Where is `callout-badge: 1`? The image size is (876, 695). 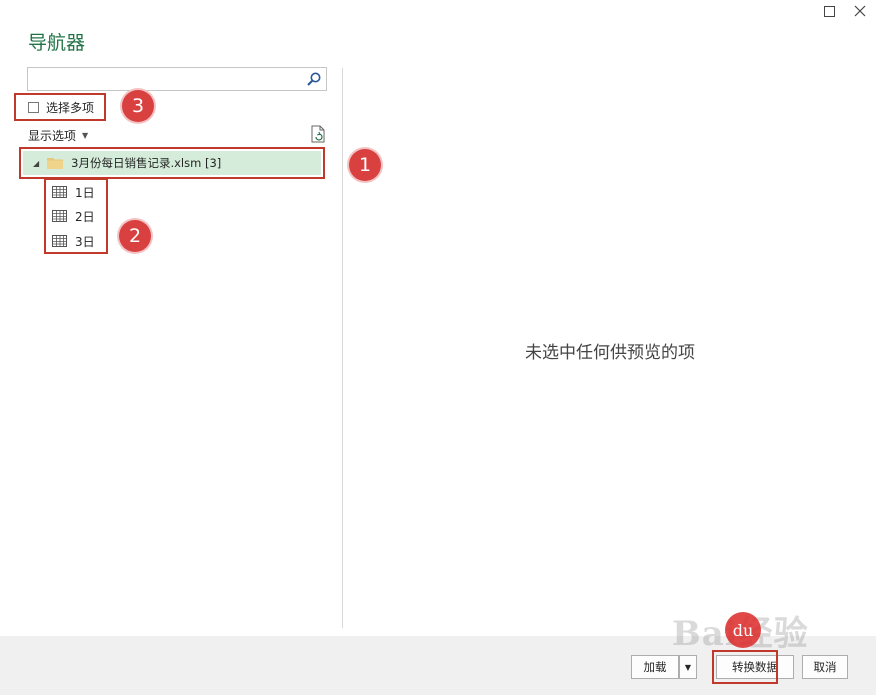
callout-badge: 1 is located at coordinates (365, 165).